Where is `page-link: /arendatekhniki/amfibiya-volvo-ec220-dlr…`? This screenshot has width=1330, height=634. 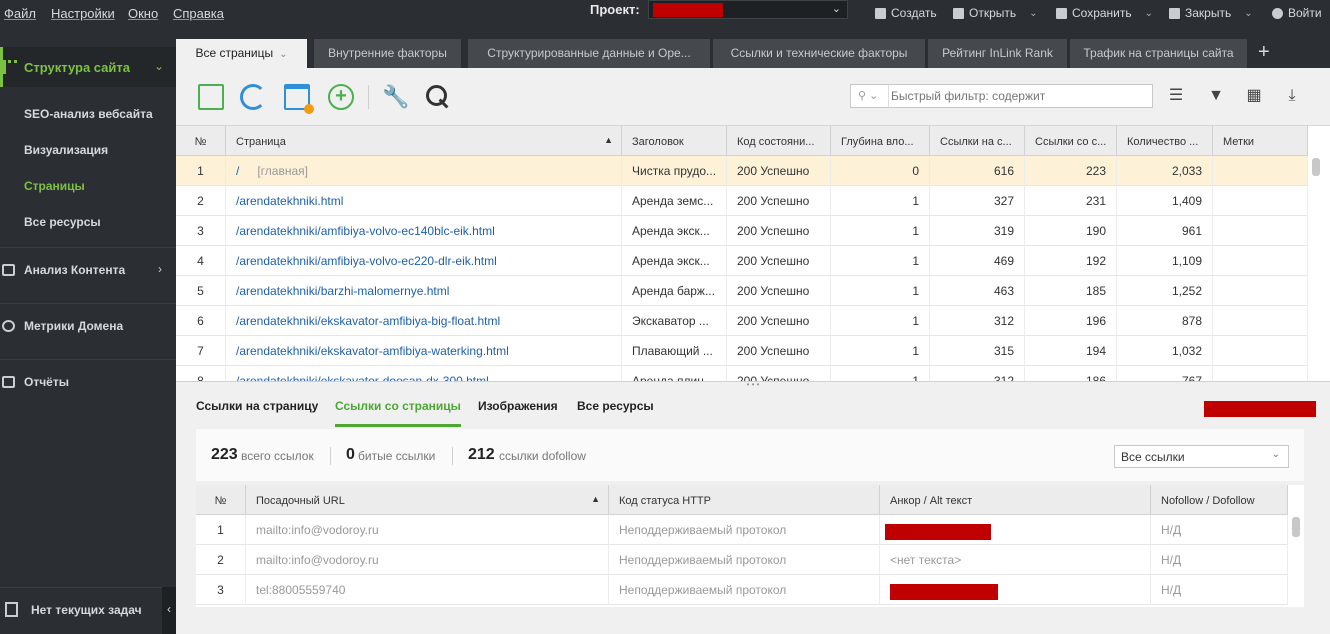
page-link: /arendatekhniki/amfibiya-volvo-ec220-dlr… is located at coordinates (366, 261).